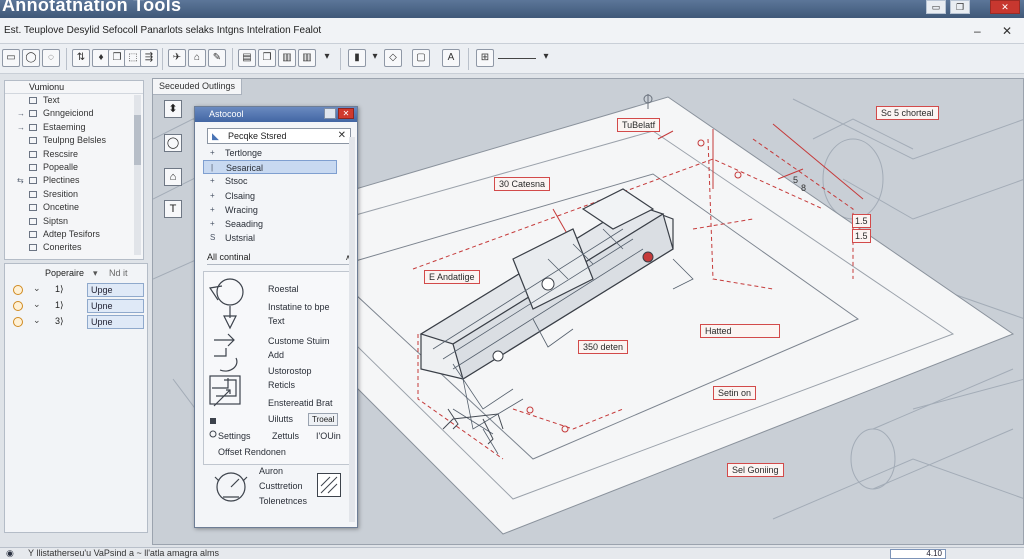 The height and width of the screenshot is (559, 1024). I want to click on property-value-field: Upge, so click(115, 290).